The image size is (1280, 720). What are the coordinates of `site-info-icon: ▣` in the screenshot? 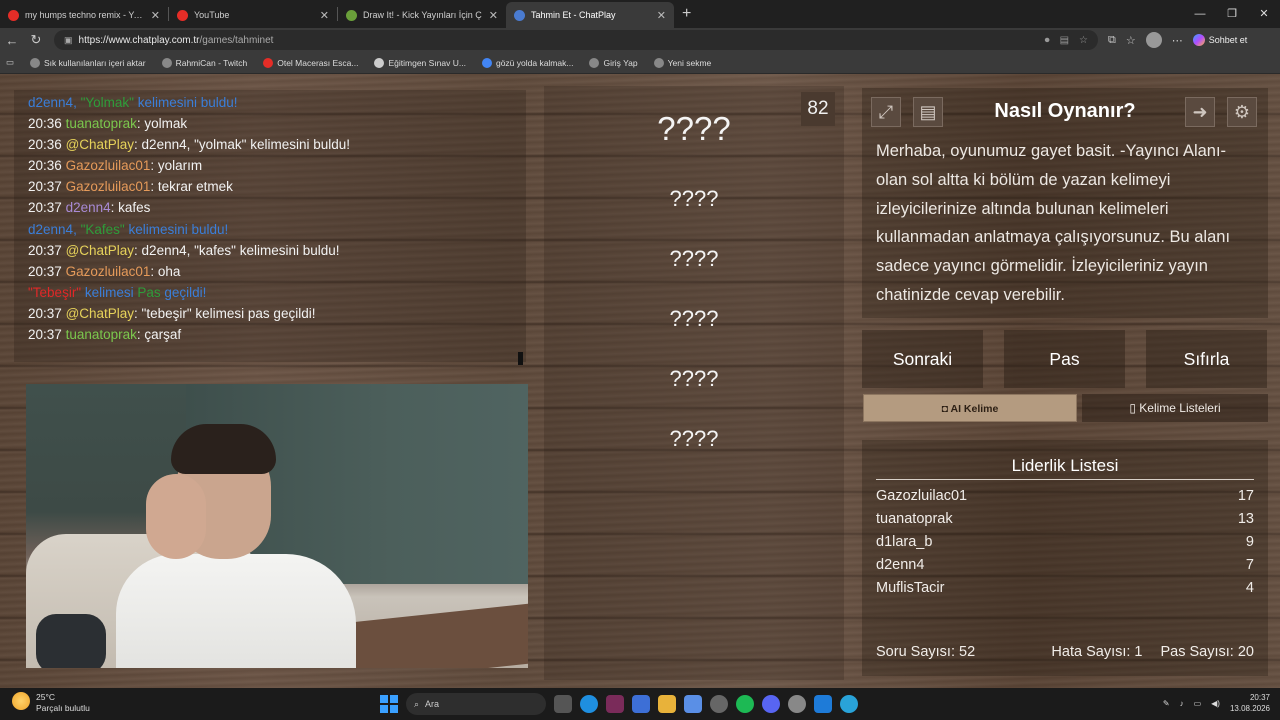 It's located at (68, 40).